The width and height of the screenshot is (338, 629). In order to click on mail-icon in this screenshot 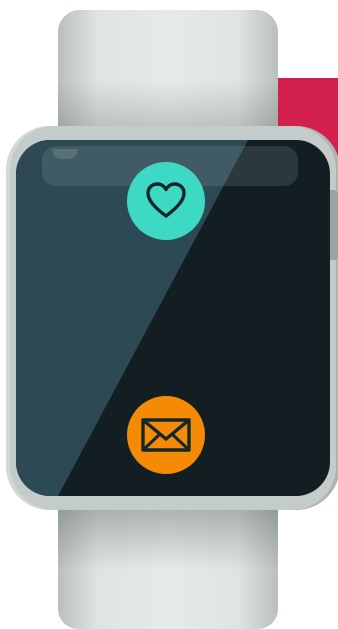, I will do `click(166, 435)`.